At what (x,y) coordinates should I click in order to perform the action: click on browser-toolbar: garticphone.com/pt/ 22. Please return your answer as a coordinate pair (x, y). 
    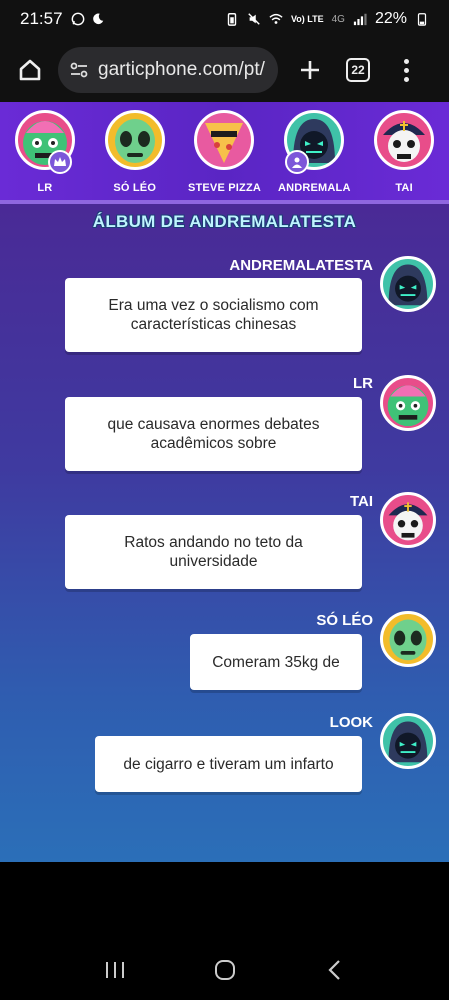
    Looking at the image, I should click on (224, 70).